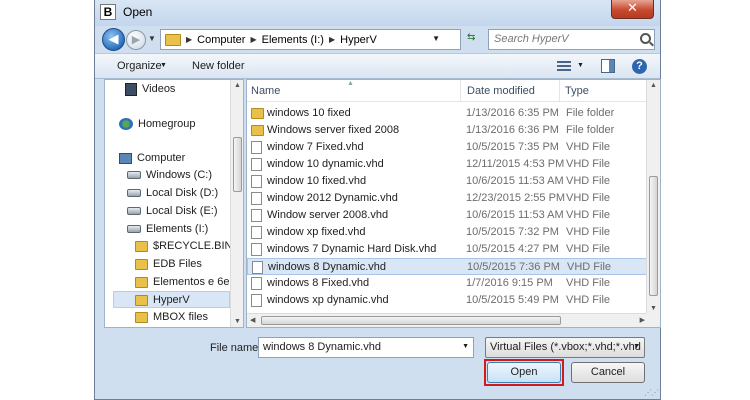 This screenshot has width=750, height=400. What do you see at coordinates (564, 66) in the screenshot?
I see `view-options-icon` at bounding box center [564, 66].